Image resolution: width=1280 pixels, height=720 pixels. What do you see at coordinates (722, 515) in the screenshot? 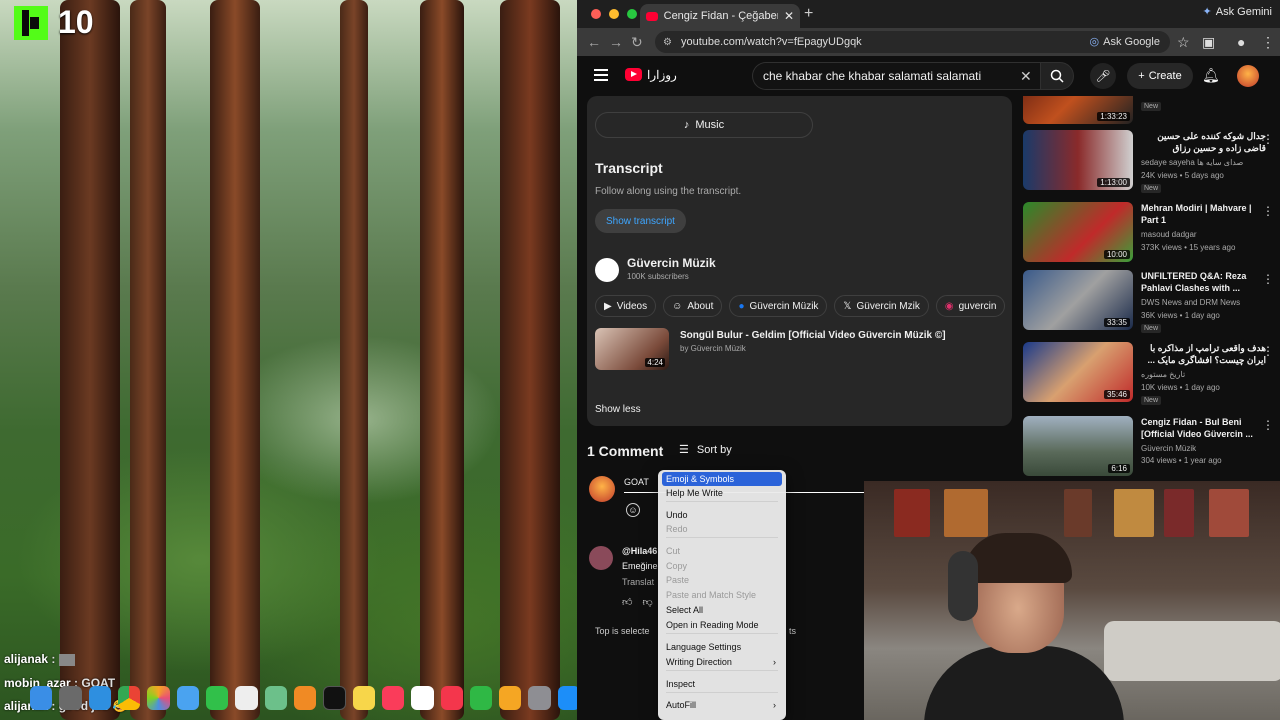
I see `menu-item-undo: Undo` at bounding box center [722, 515].